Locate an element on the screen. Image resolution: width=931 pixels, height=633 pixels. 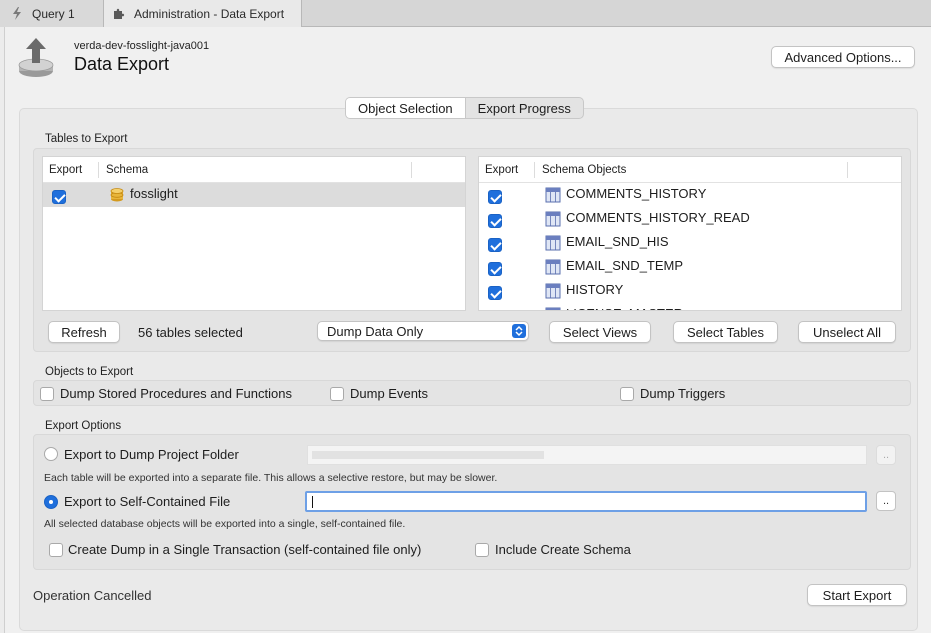
dump-events-checkbox is located at coordinates (337, 394).